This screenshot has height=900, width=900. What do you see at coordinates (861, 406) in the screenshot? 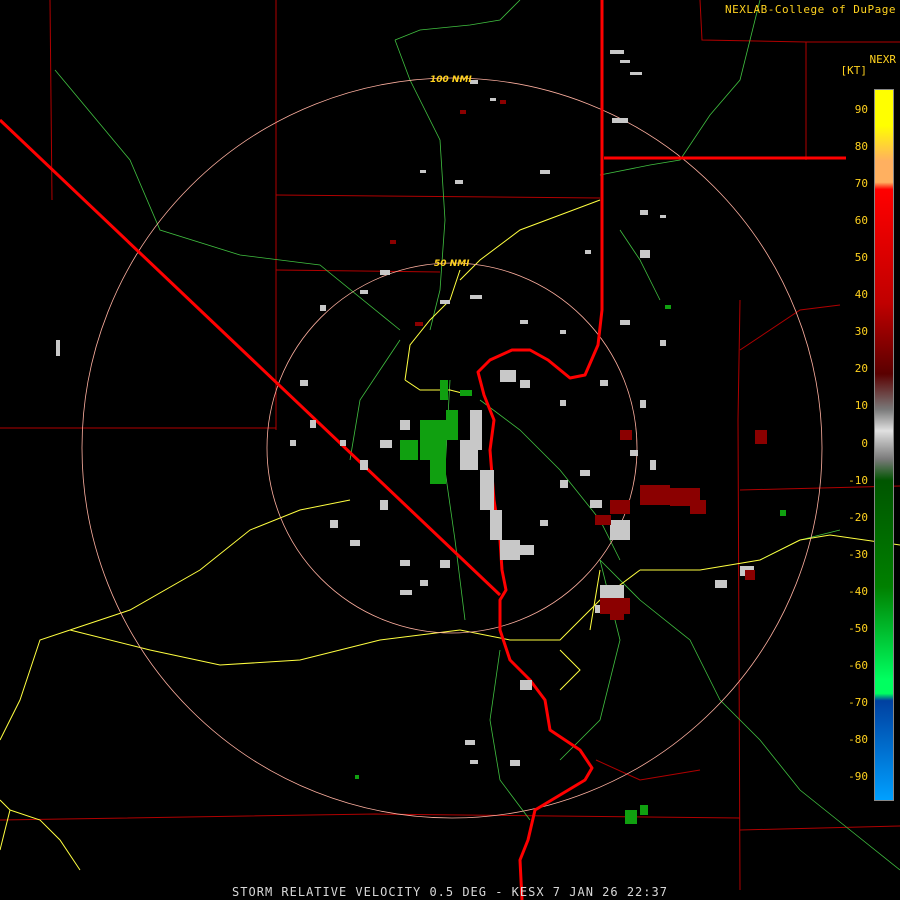
I see `legend-tick-label: 10` at bounding box center [861, 406].